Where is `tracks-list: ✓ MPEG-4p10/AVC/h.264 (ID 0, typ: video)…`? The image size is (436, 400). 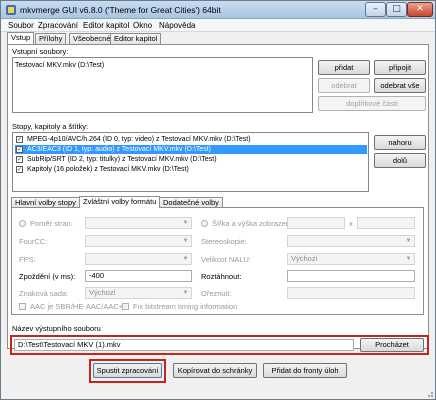 tracks-list: ✓ MPEG-4p10/AVC/h.264 (ID 0, typ: video)… is located at coordinates (190, 162).